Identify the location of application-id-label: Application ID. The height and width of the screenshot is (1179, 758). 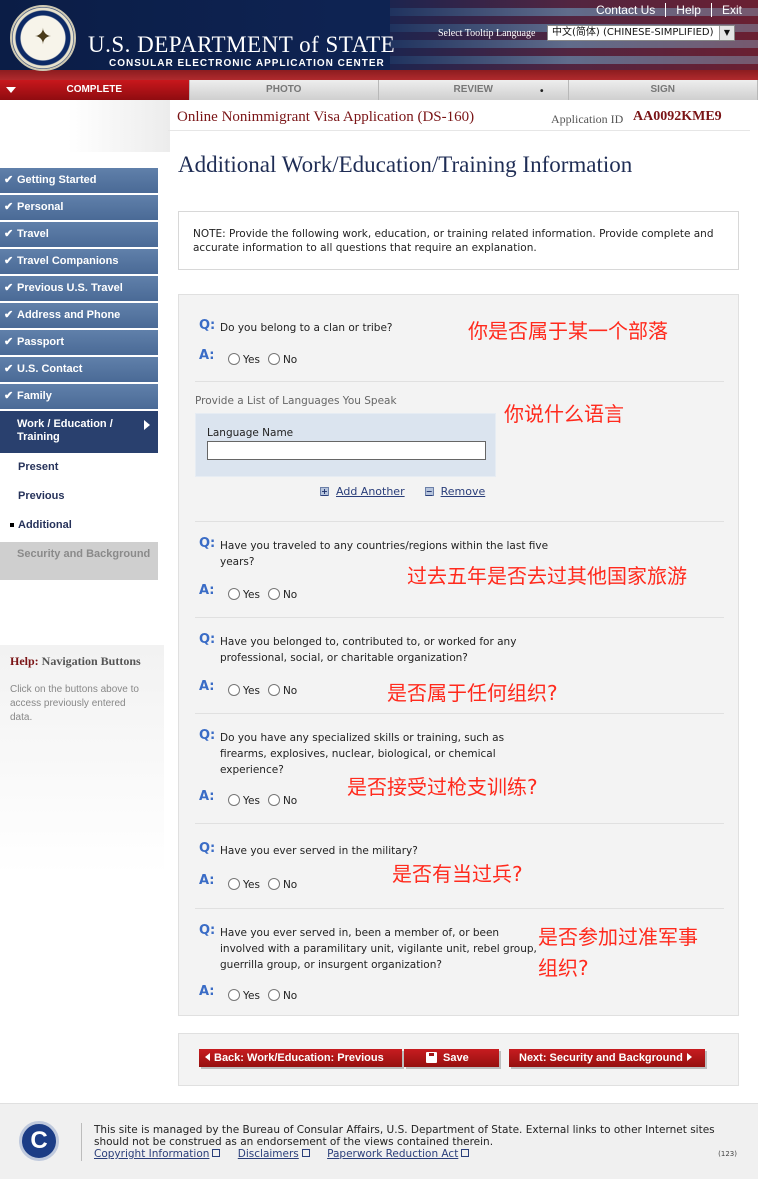
(587, 119).